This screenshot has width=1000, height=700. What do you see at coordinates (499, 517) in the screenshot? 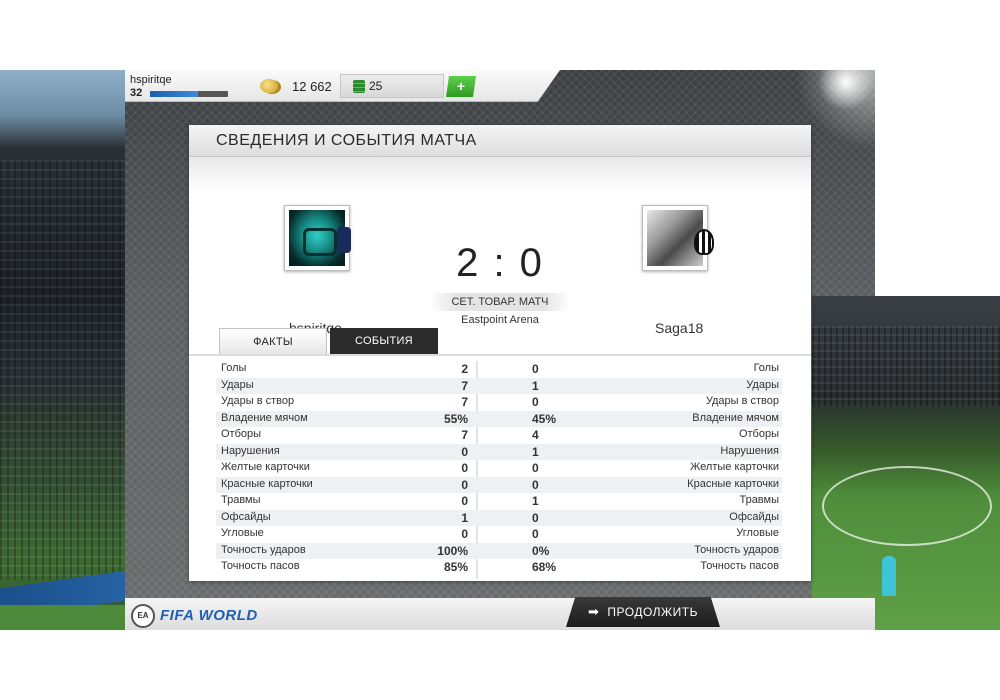
I see `stat-row: Офсайды 1 0 Офсайды` at bounding box center [499, 517].